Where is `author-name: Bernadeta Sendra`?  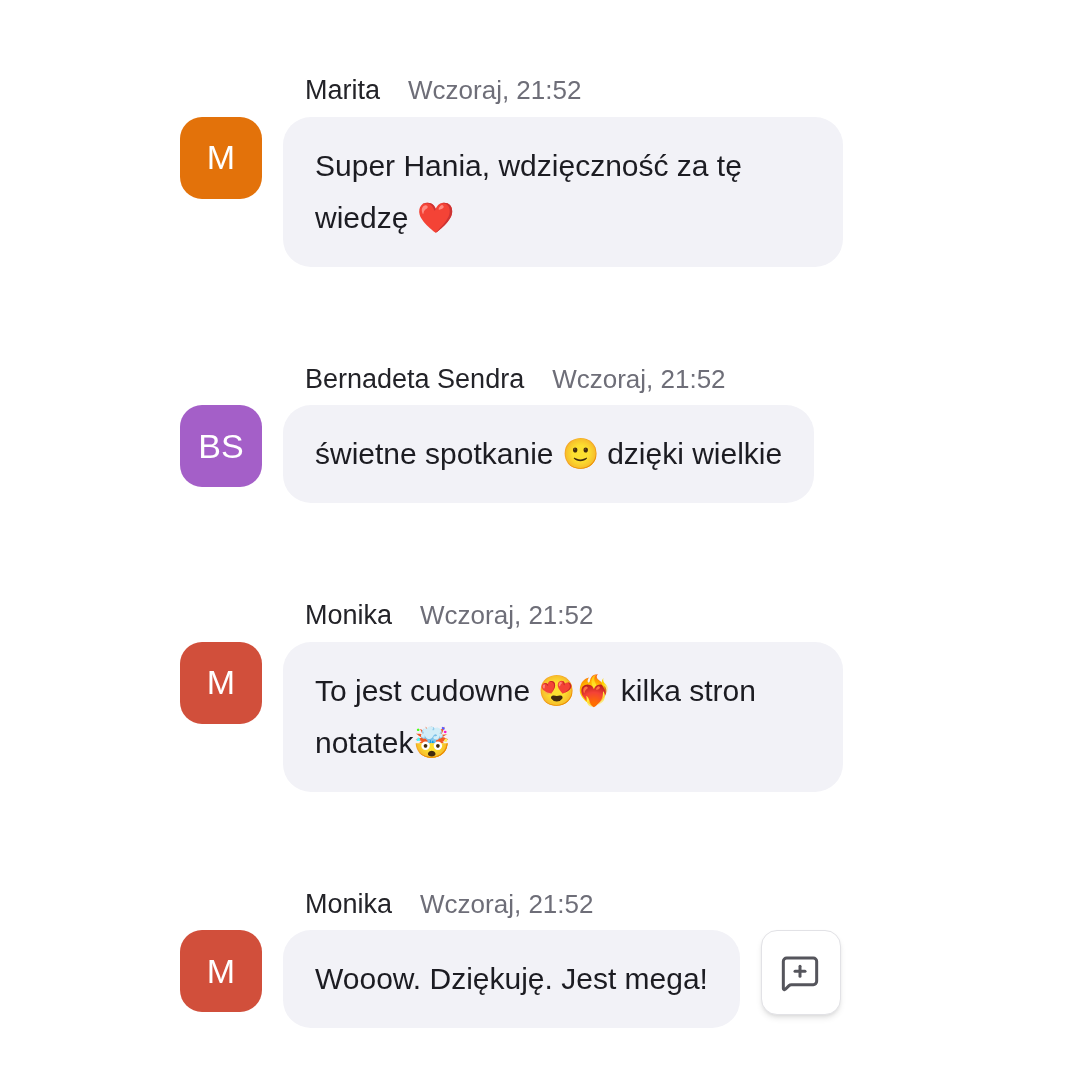 author-name: Bernadeta Sendra is located at coordinates (415, 379).